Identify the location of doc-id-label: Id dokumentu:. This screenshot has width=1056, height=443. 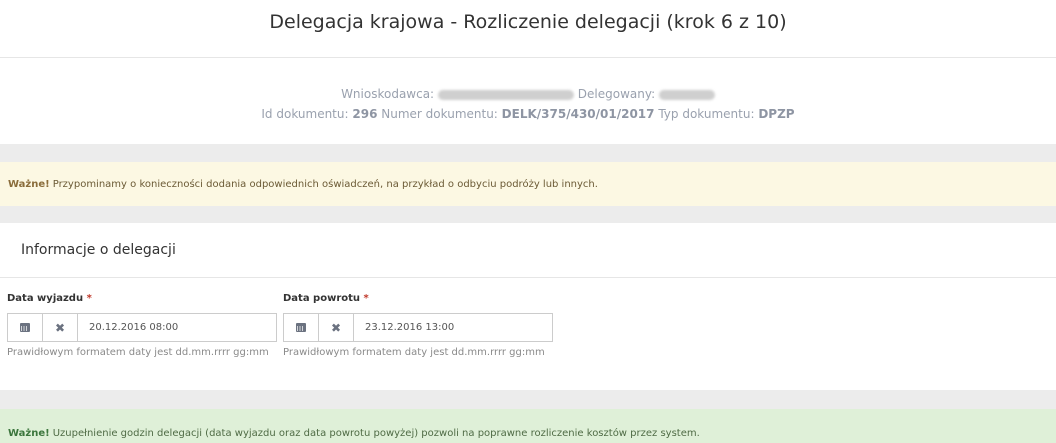
(305, 114).